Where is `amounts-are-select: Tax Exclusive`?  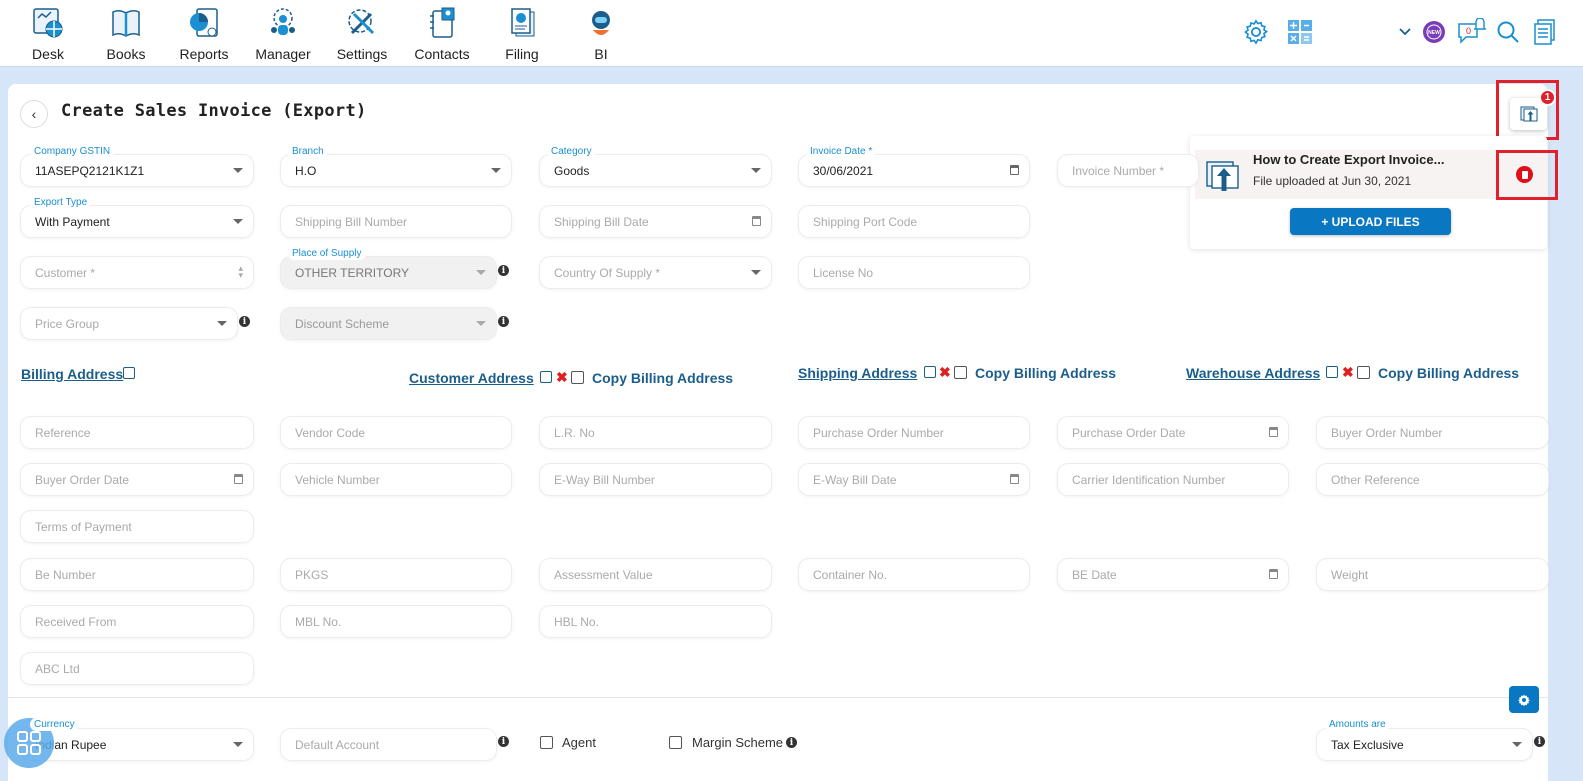 amounts-are-select: Tax Exclusive is located at coordinates (1424, 744).